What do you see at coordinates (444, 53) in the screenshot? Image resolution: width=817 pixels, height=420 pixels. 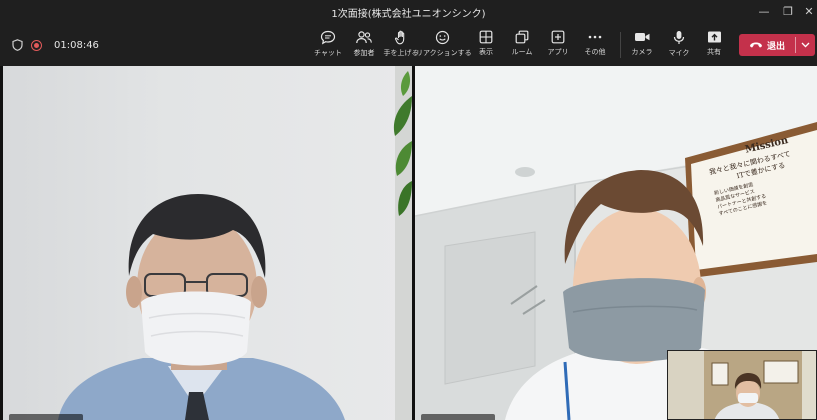 I see `reaction-label: リアクションする` at bounding box center [444, 53].